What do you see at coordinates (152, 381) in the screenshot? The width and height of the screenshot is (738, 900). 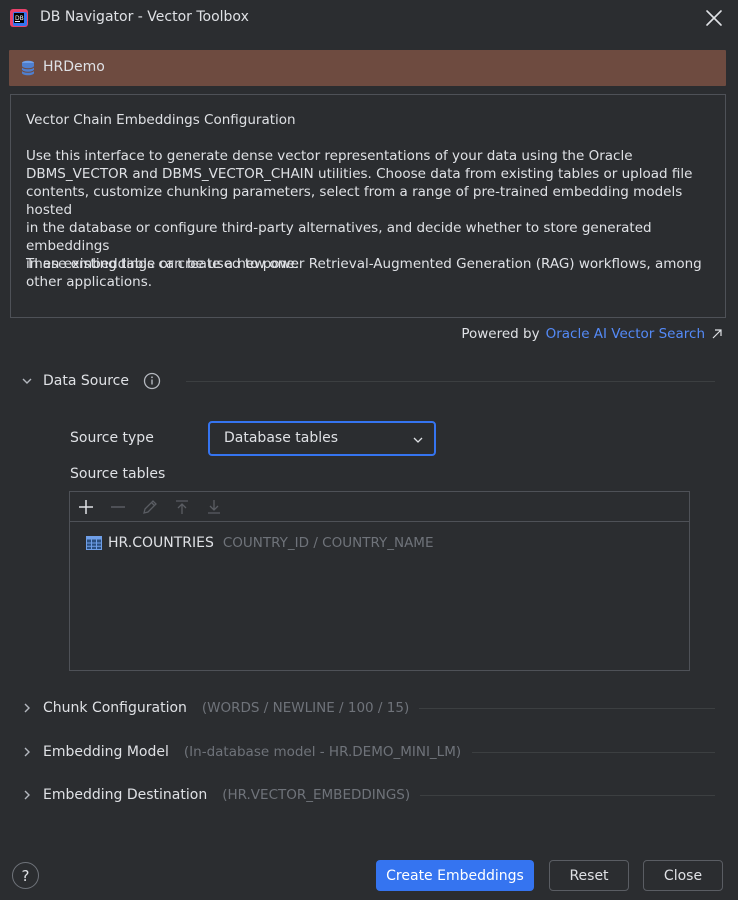 I see `info-icon` at bounding box center [152, 381].